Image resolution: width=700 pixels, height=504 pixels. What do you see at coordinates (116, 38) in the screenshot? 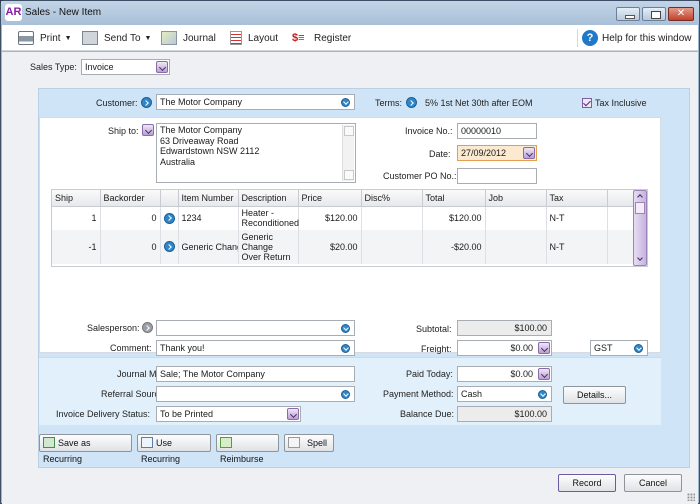
I see `send-to-button: Send To ▼` at bounding box center [116, 38].